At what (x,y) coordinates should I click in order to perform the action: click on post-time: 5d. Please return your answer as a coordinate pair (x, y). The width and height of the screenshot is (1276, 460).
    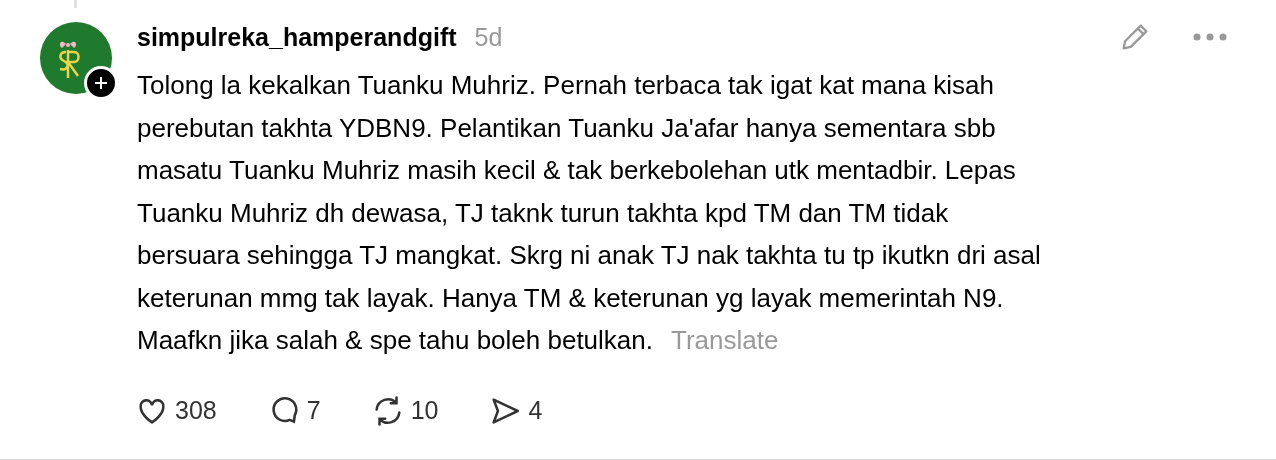
    Looking at the image, I should click on (488, 37).